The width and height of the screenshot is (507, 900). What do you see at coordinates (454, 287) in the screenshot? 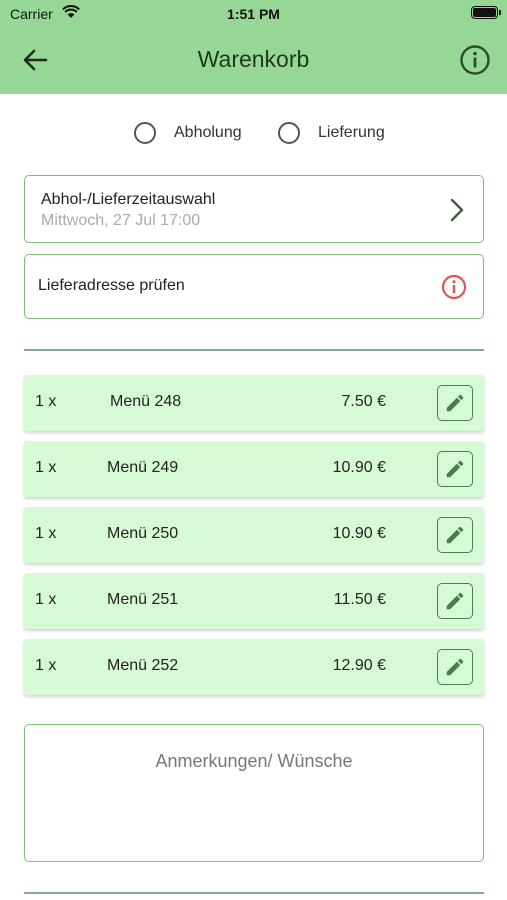
I see `alert-info-icon` at bounding box center [454, 287].